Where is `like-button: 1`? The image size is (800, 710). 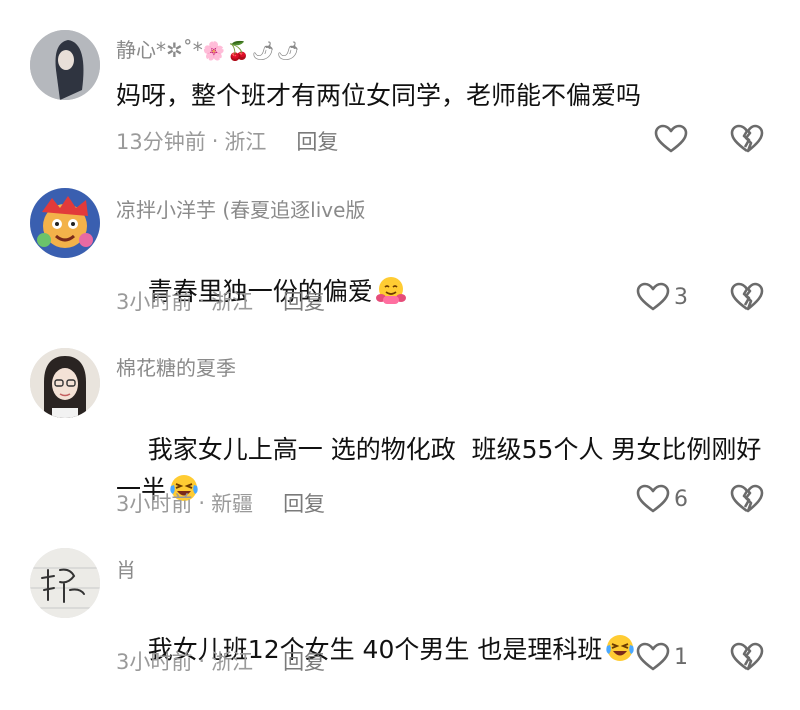
like-button: 1 is located at coordinates (662, 657).